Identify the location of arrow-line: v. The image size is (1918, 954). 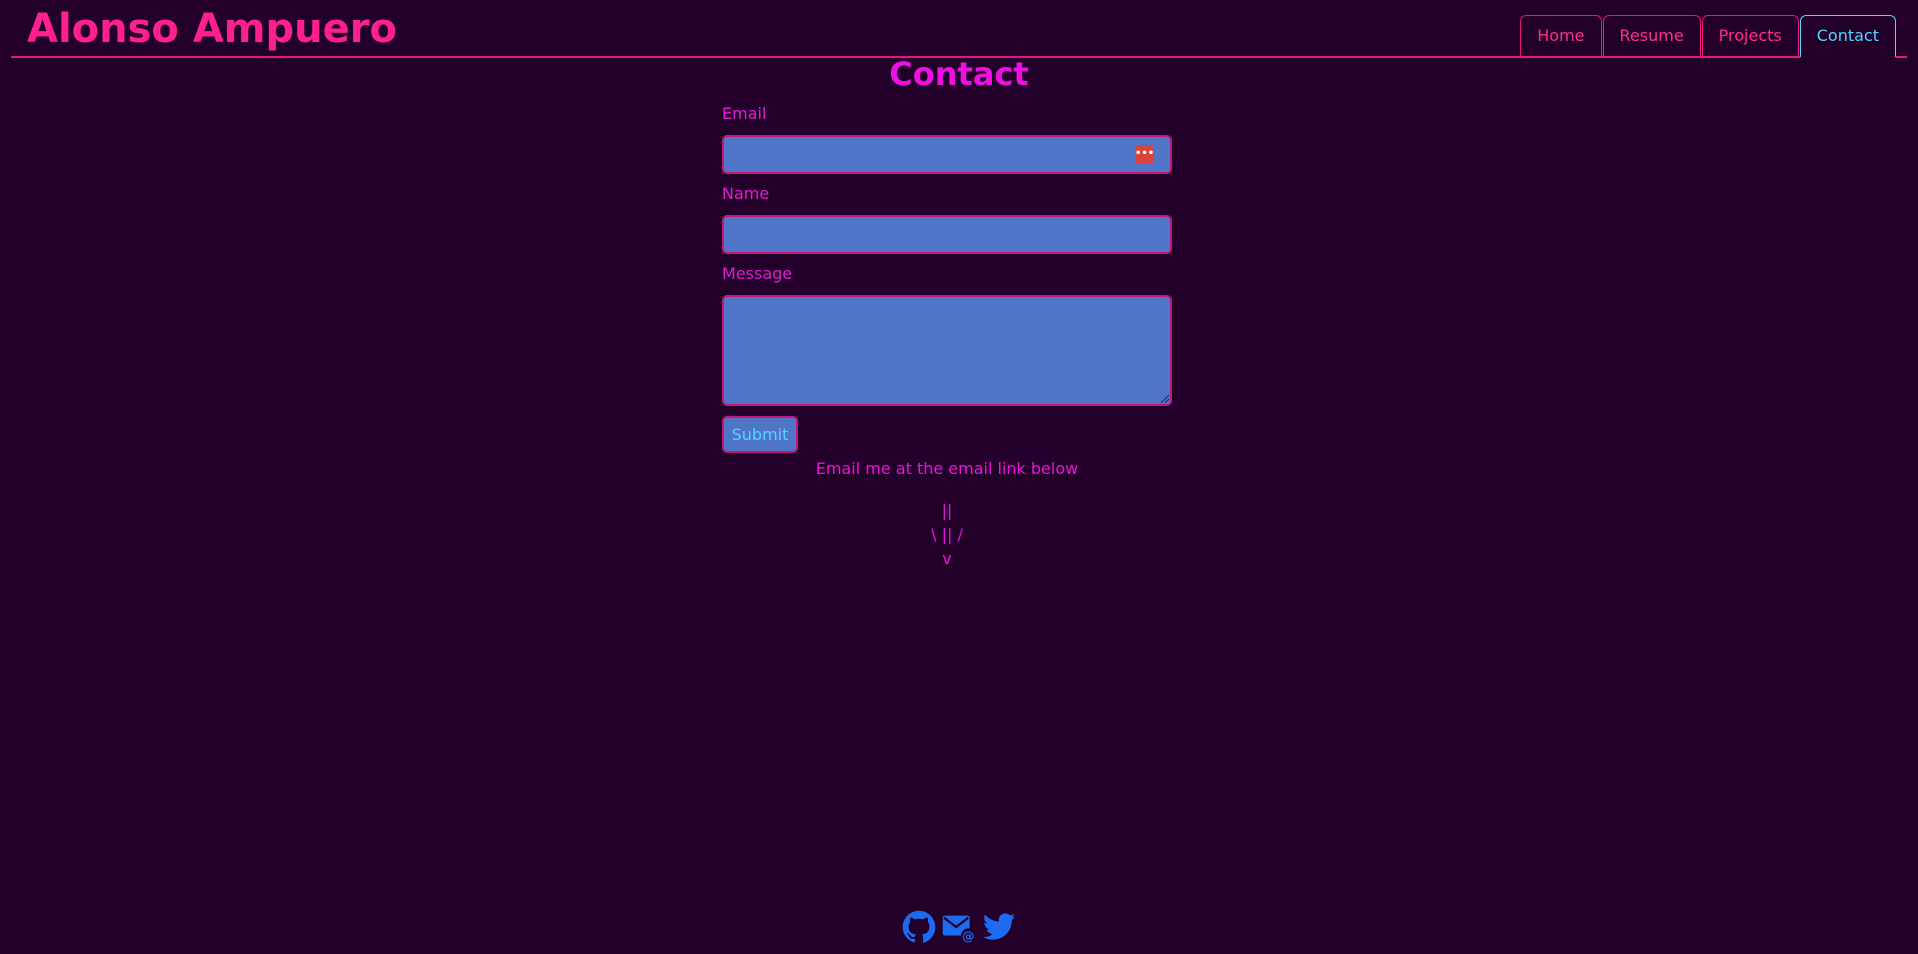
(947, 558).